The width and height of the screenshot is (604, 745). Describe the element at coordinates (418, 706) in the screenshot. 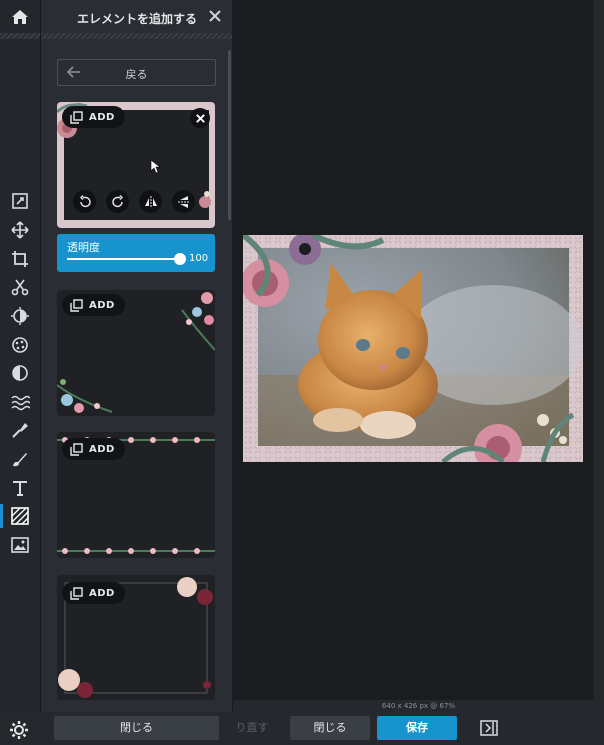

I see `canvas-size-status: 640 x 426 px @ 67%` at that location.